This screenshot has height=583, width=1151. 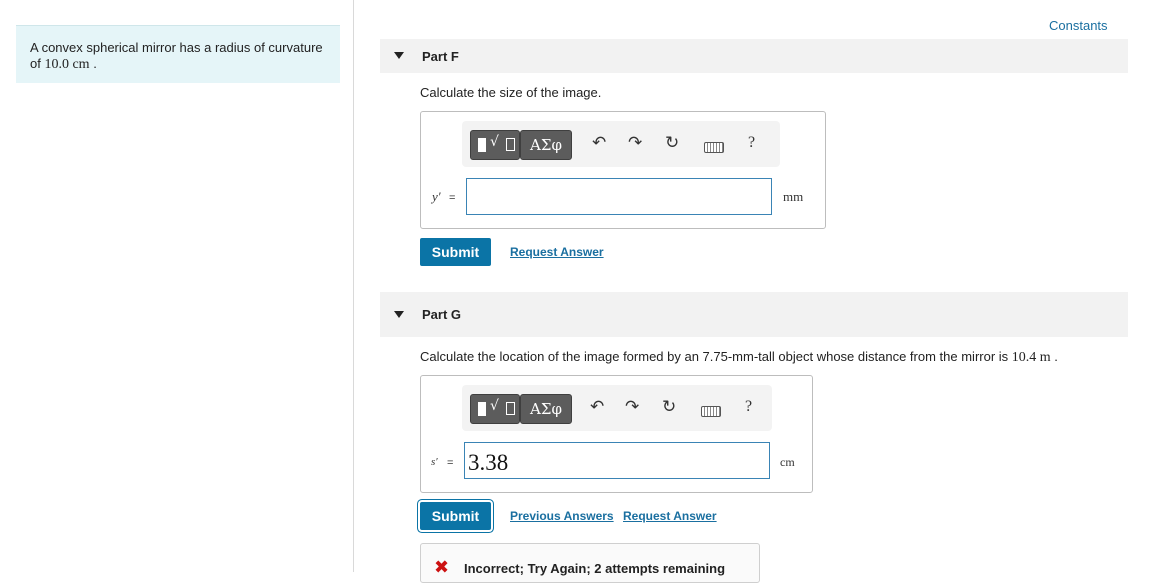 I want to click on part-g-header: Part G, so click(x=754, y=314).